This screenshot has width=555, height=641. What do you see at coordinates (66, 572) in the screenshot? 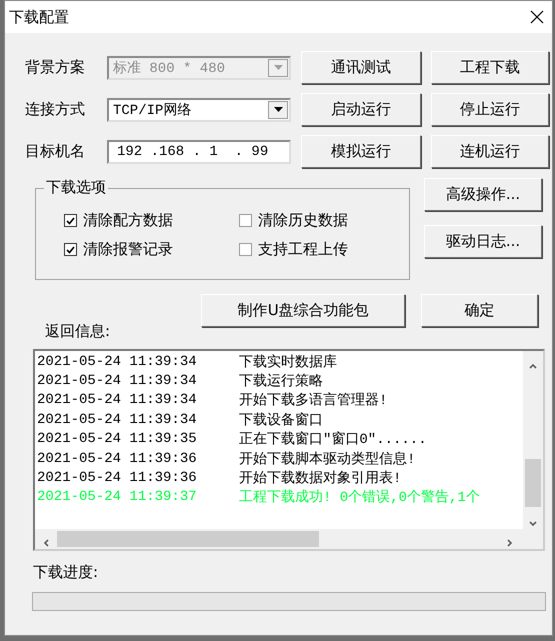
I see `progress-label: 下载进度:` at bounding box center [66, 572].